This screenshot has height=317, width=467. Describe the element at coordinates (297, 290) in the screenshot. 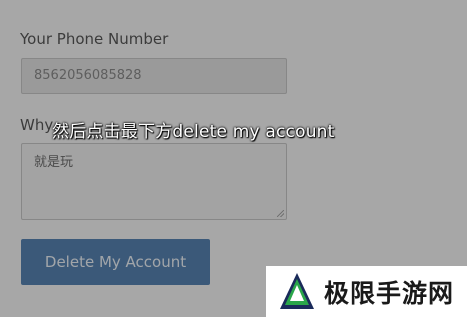

I see `triangle-logo-icon` at that location.